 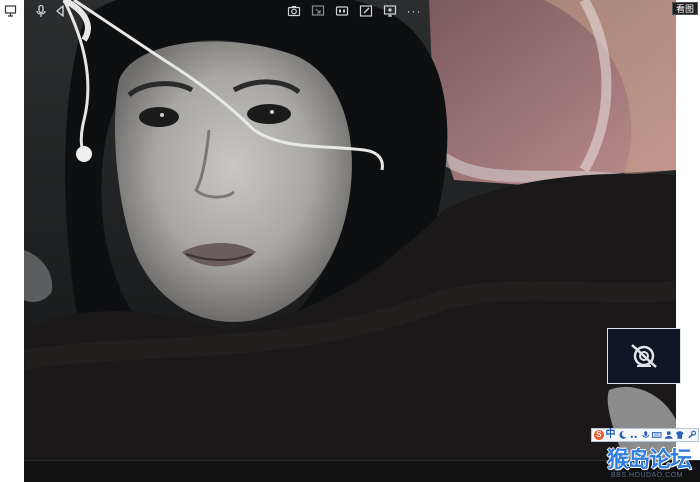 What do you see at coordinates (647, 475) in the screenshot?
I see `watermark-url: BBS.HOUDAO.COM` at bounding box center [647, 475].